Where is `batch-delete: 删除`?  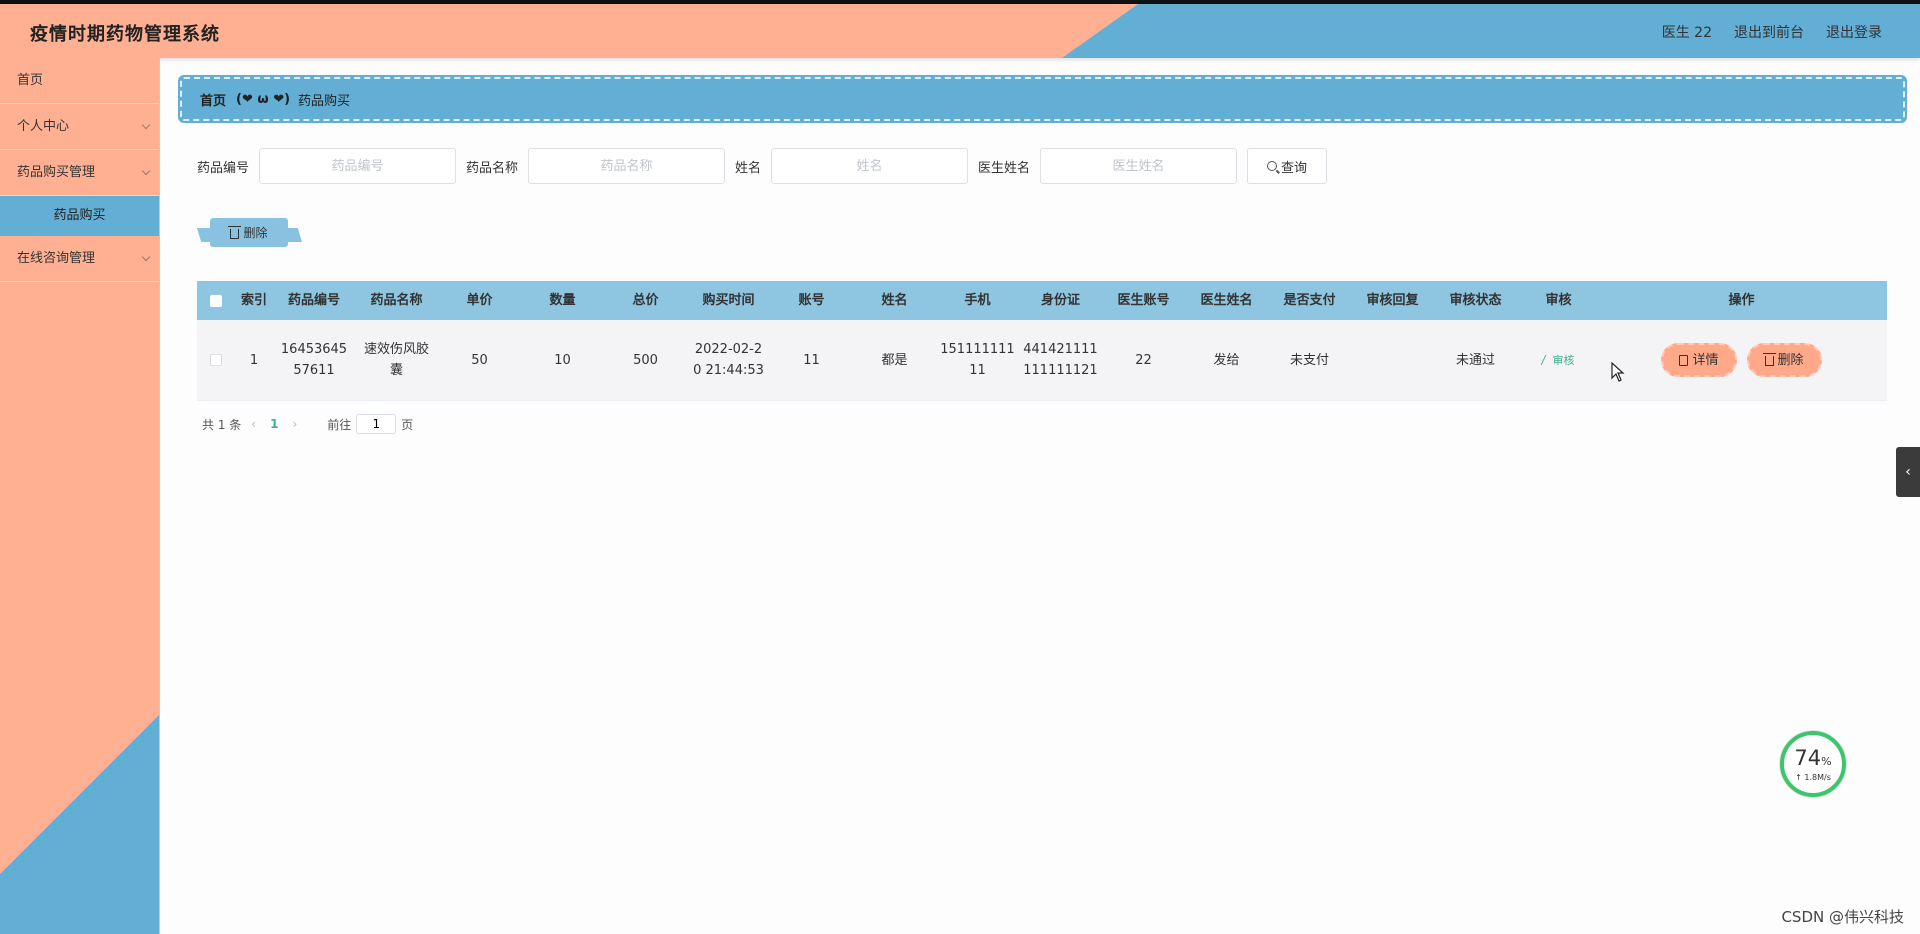 batch-delete: 删除 is located at coordinates (249, 233).